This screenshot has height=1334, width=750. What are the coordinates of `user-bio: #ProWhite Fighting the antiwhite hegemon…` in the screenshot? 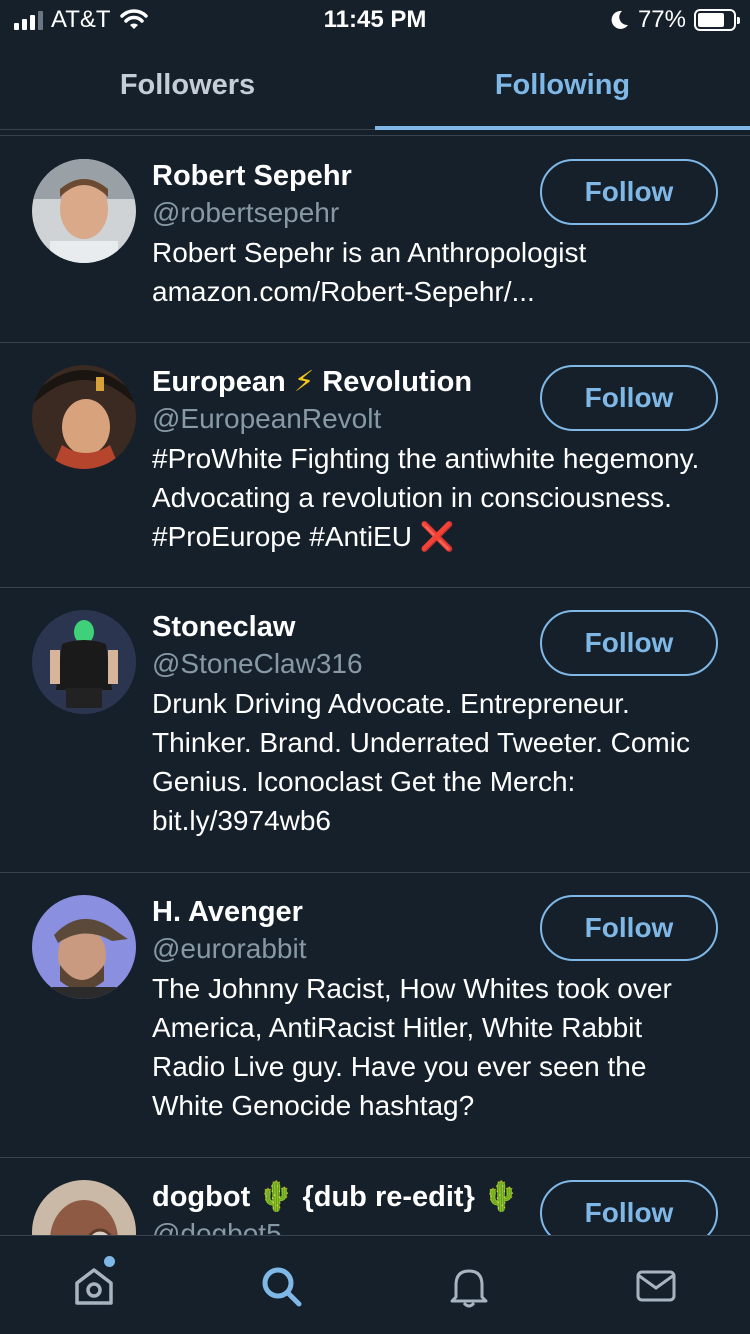 It's located at (432, 497).